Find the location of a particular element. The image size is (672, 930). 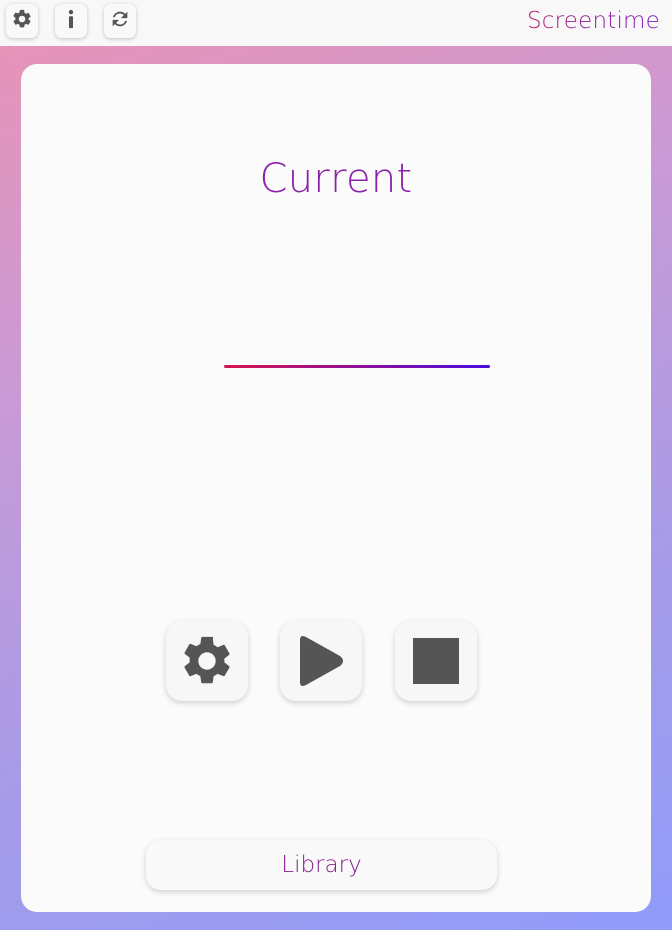

stop-button is located at coordinates (436, 661).